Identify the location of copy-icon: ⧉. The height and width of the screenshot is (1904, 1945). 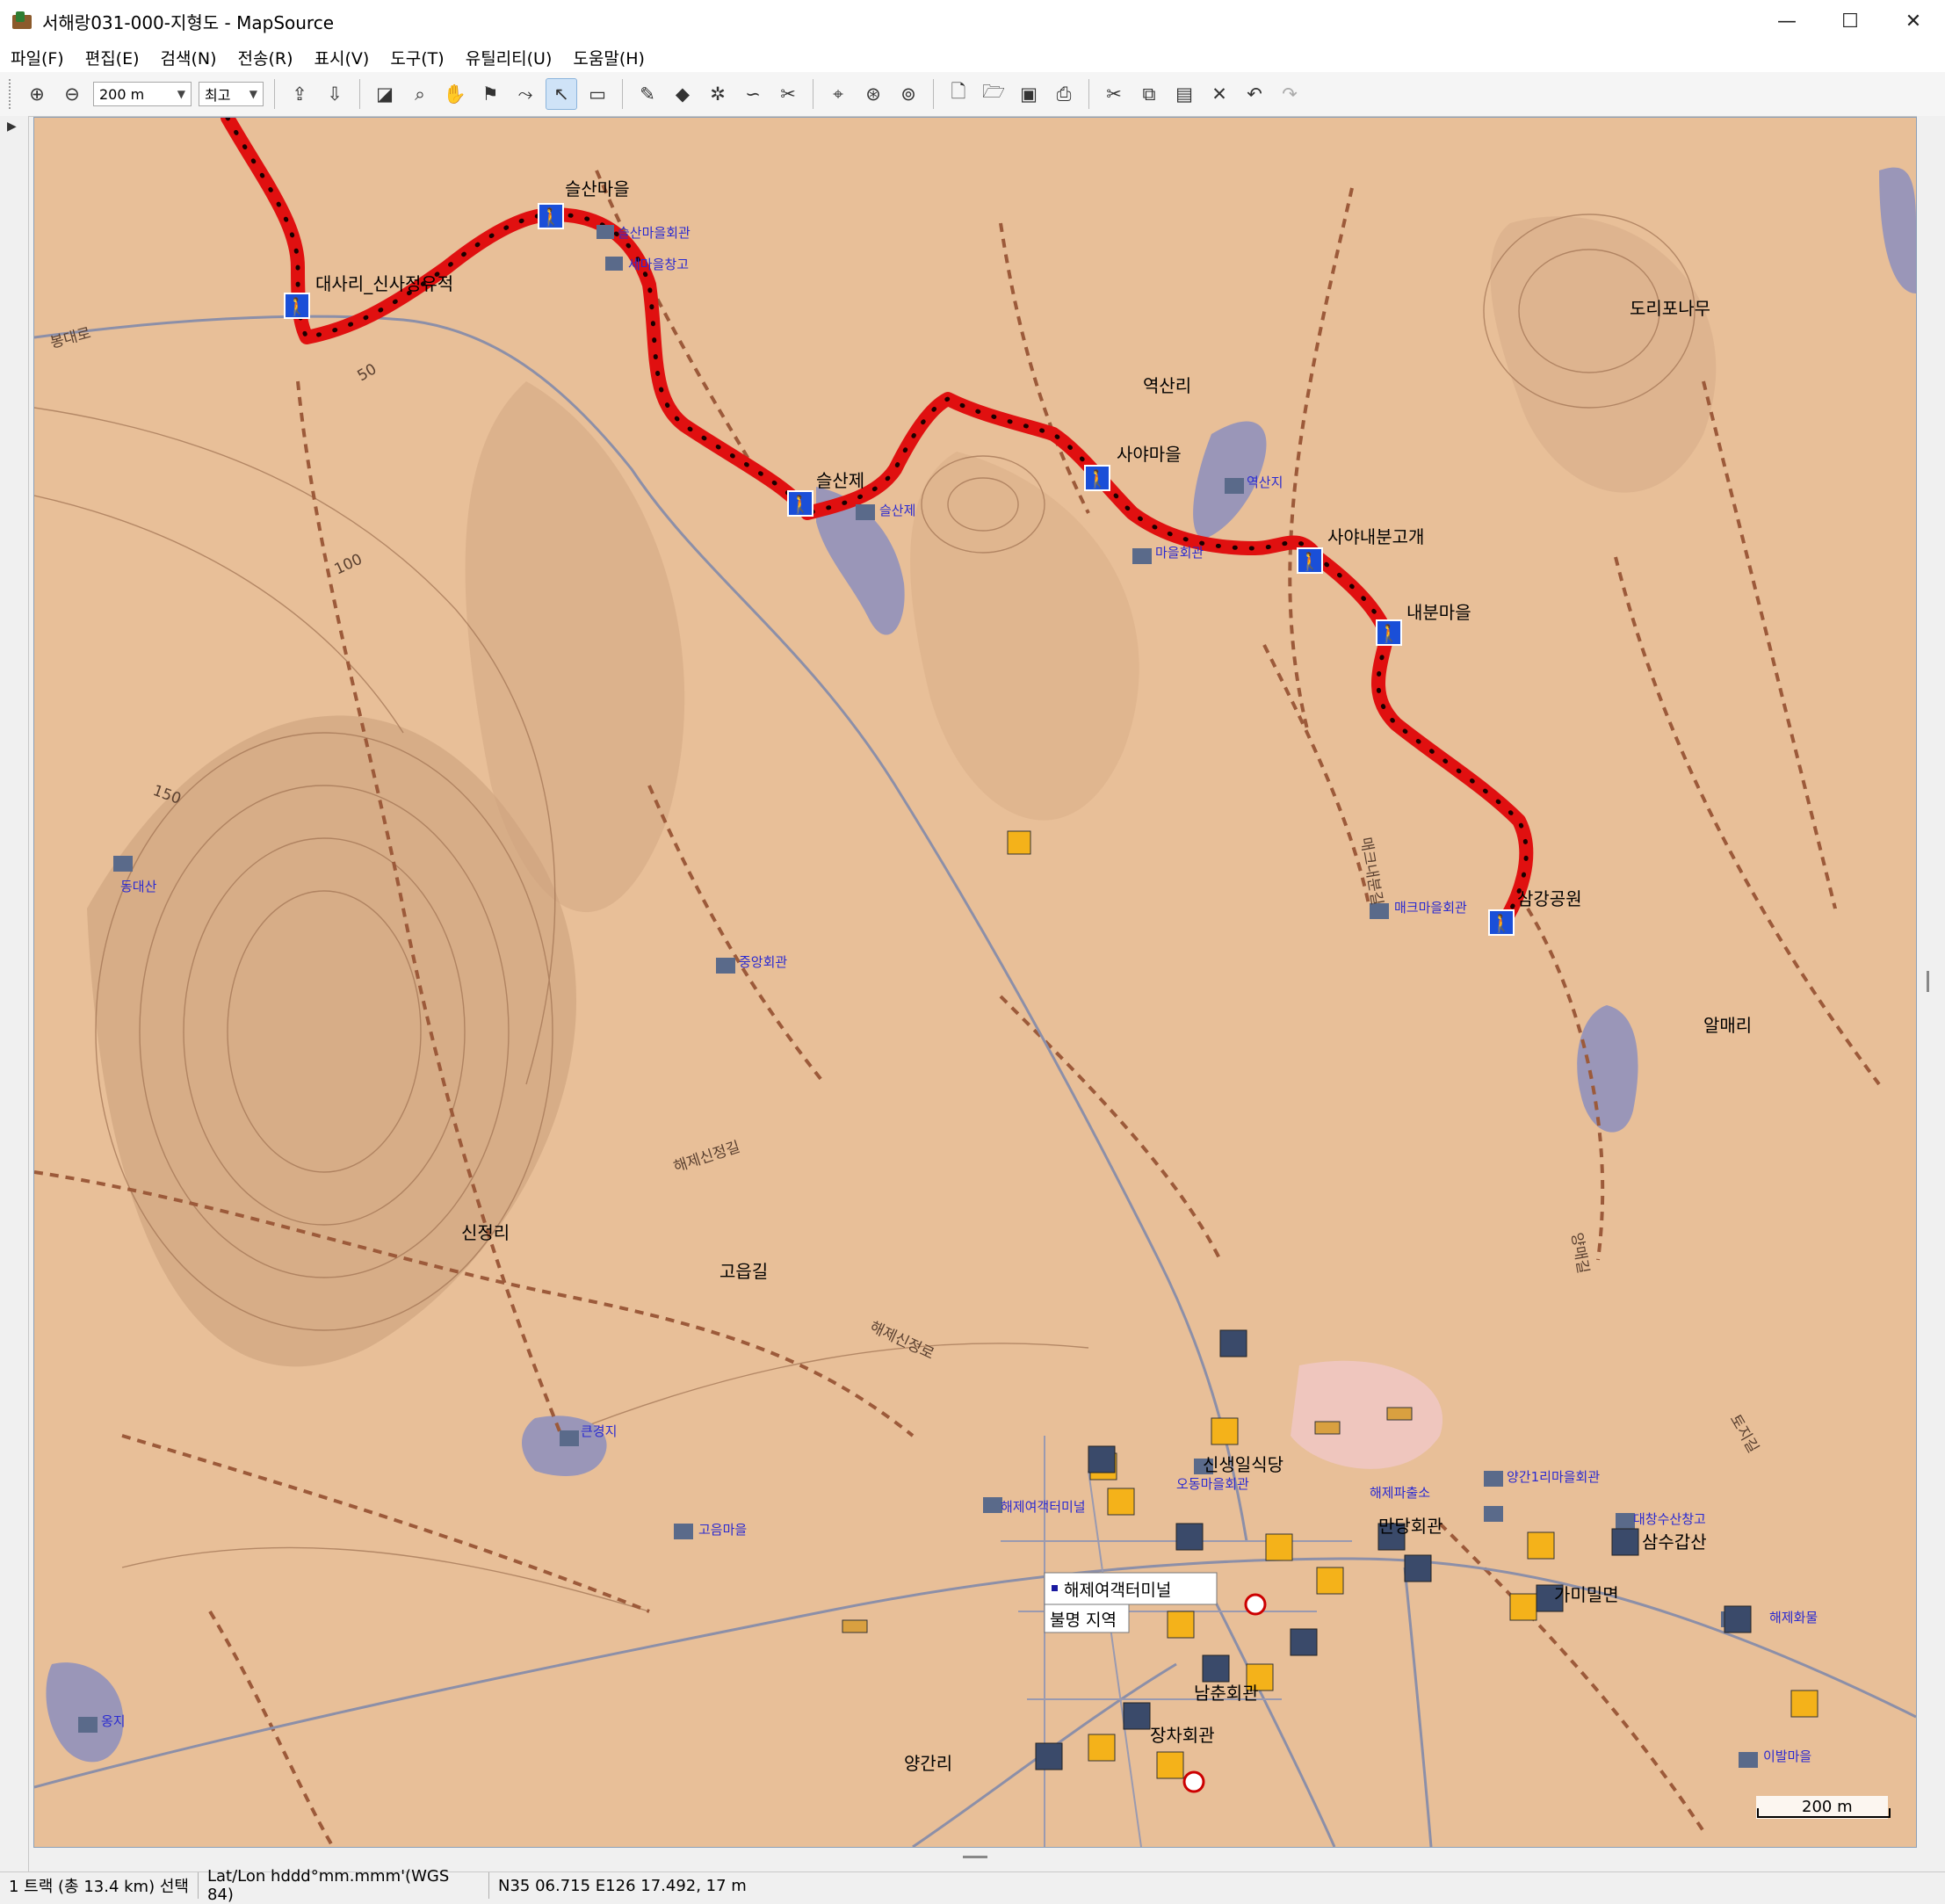
(1149, 94).